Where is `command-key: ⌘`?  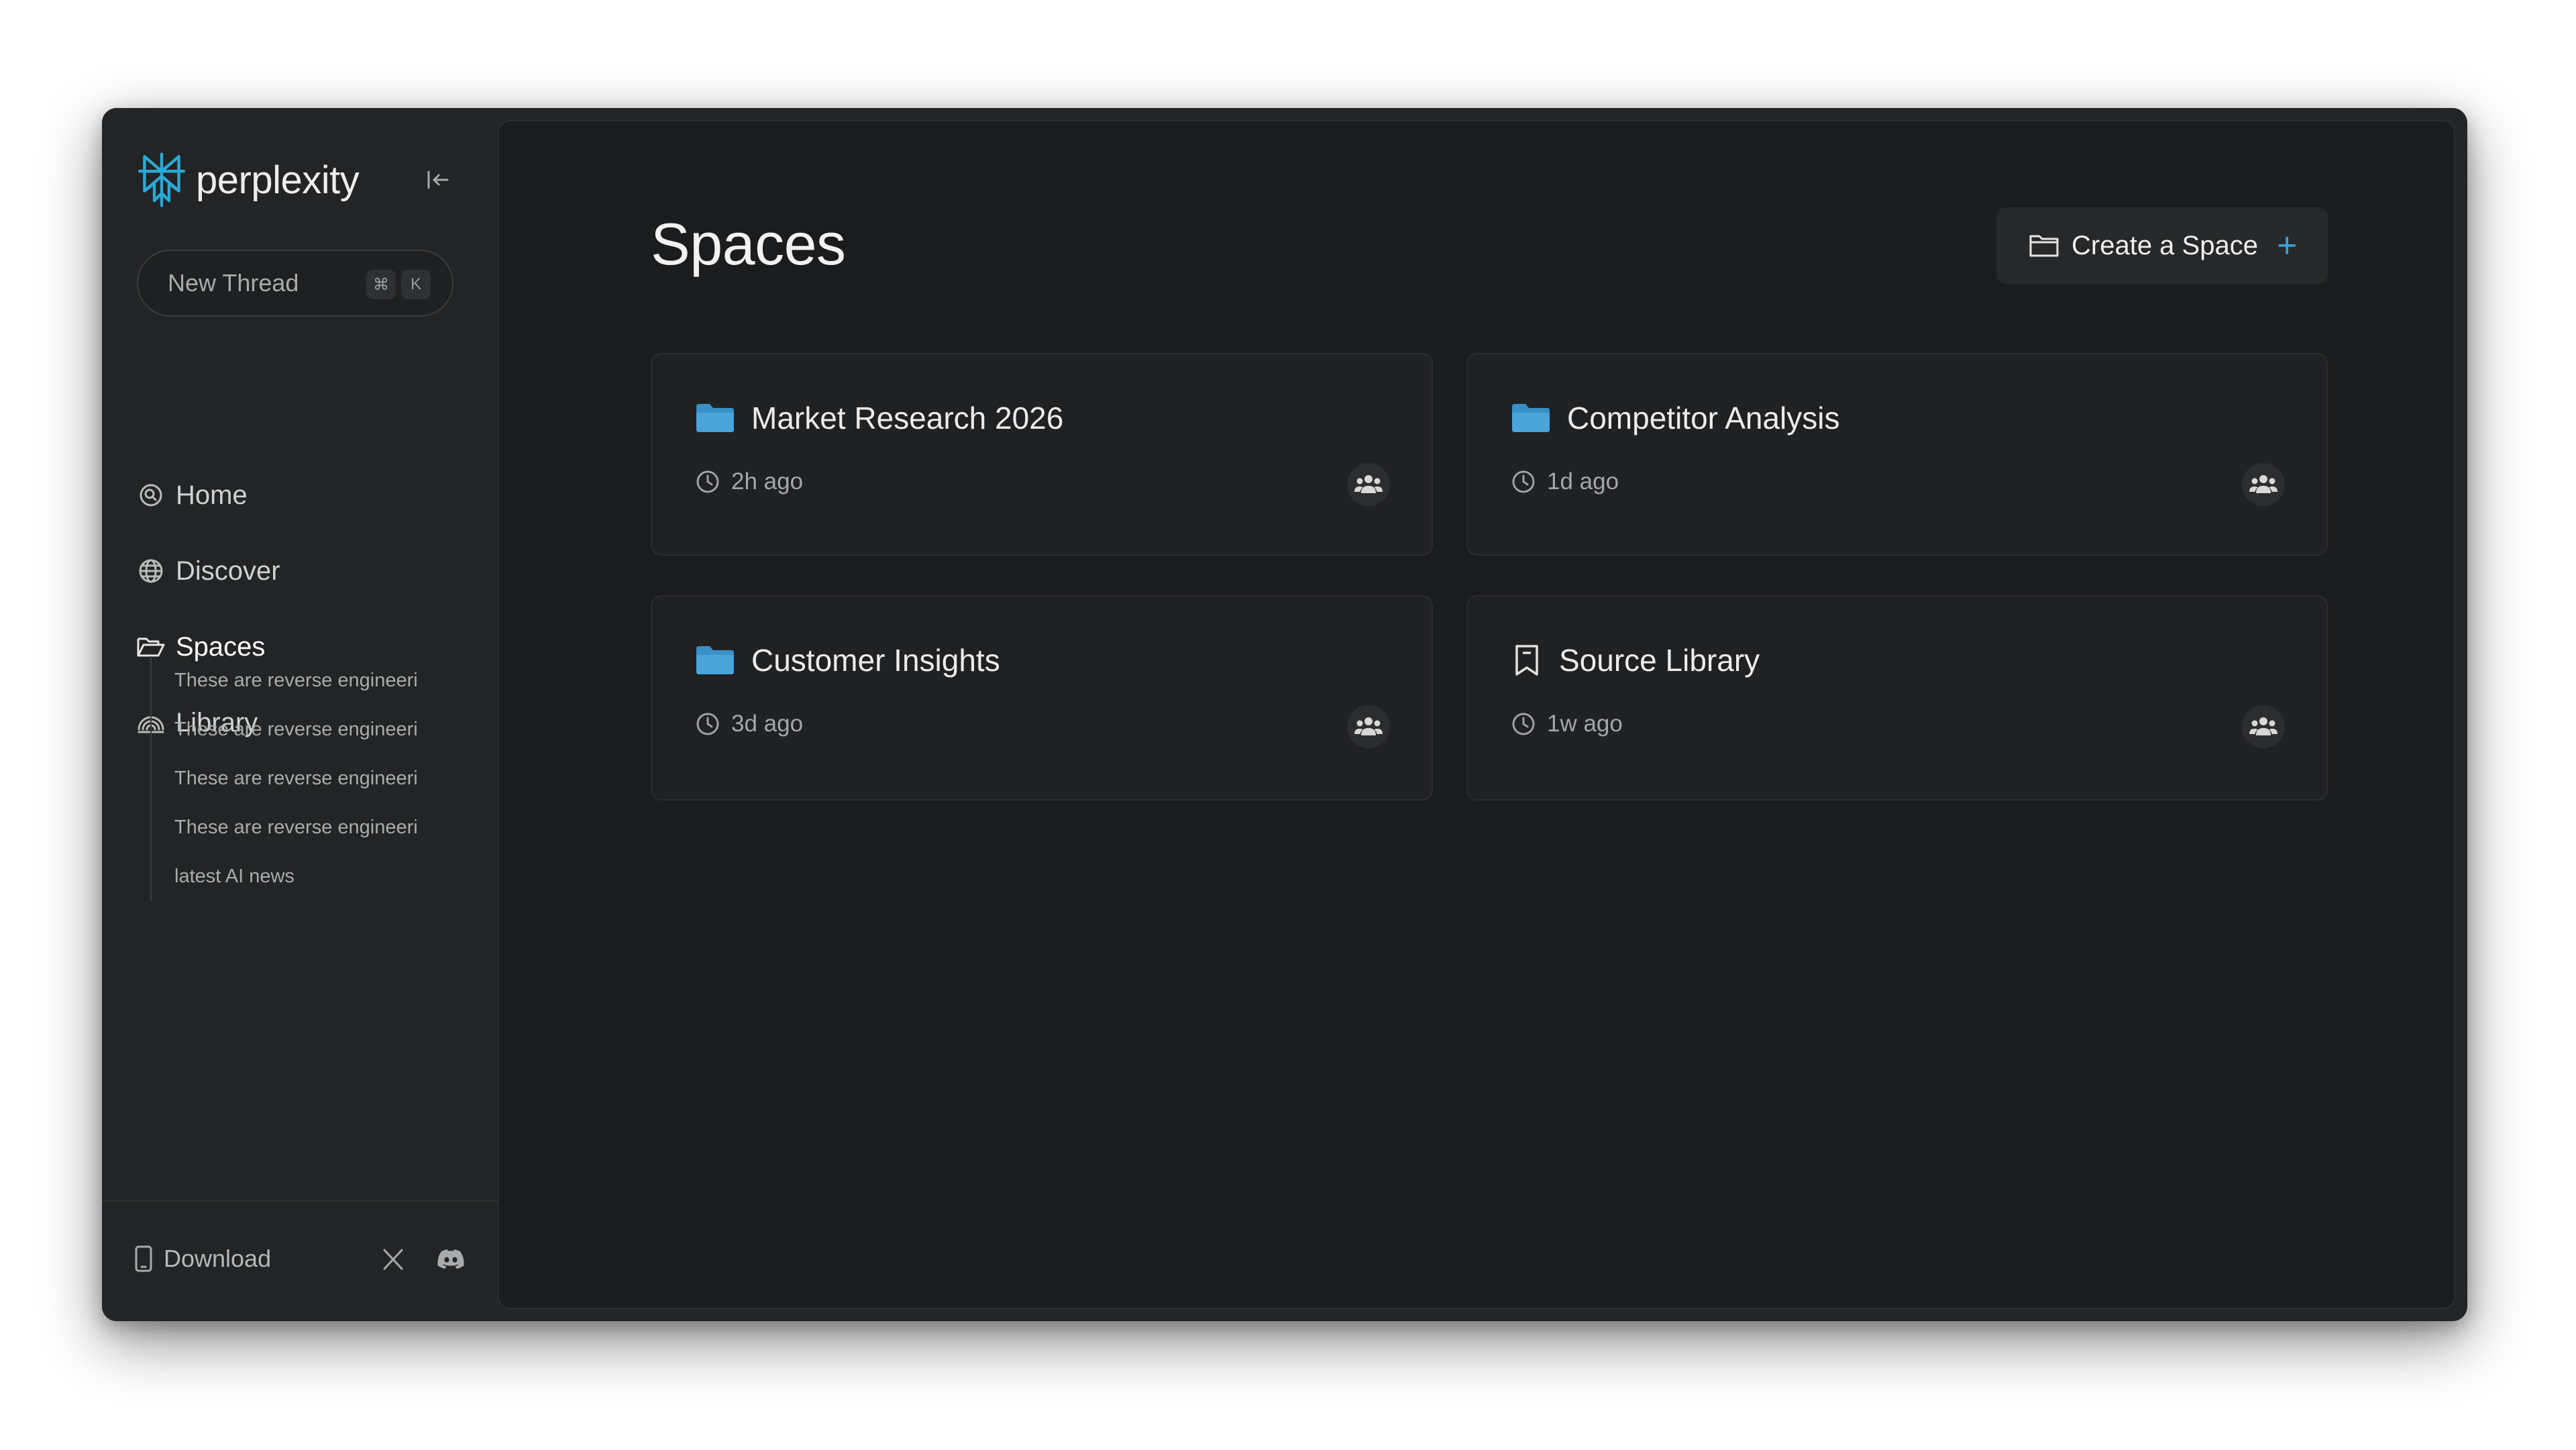
command-key: ⌘ is located at coordinates (381, 284).